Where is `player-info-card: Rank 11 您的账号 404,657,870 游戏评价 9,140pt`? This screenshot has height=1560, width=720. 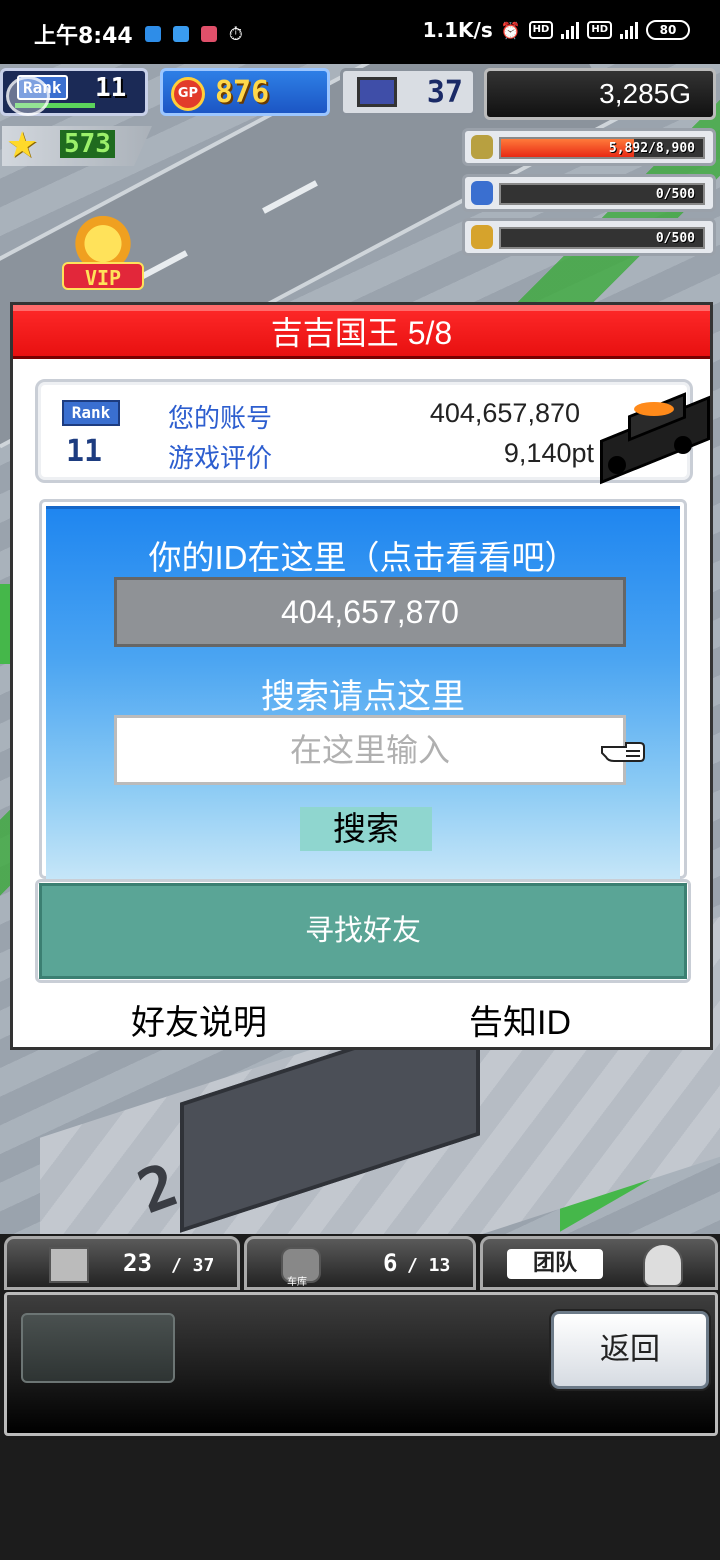 player-info-card: Rank 11 您的账号 404,657,870 游戏评价 9,140pt is located at coordinates (372, 432).